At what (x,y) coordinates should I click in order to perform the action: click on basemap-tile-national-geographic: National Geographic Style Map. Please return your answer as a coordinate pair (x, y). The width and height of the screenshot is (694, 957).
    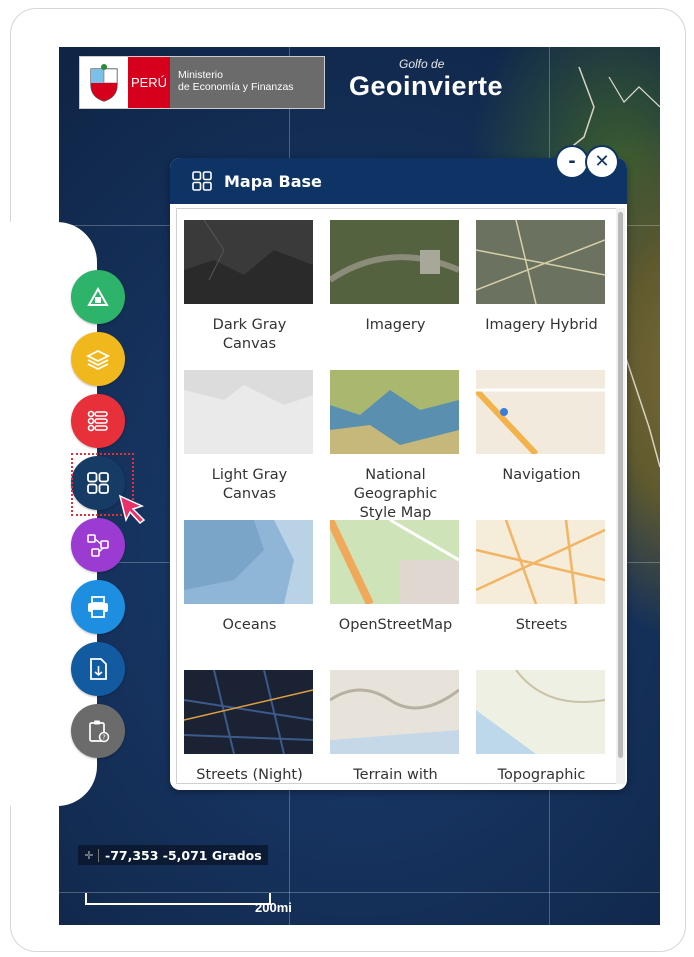
    Looking at the image, I should click on (395, 440).